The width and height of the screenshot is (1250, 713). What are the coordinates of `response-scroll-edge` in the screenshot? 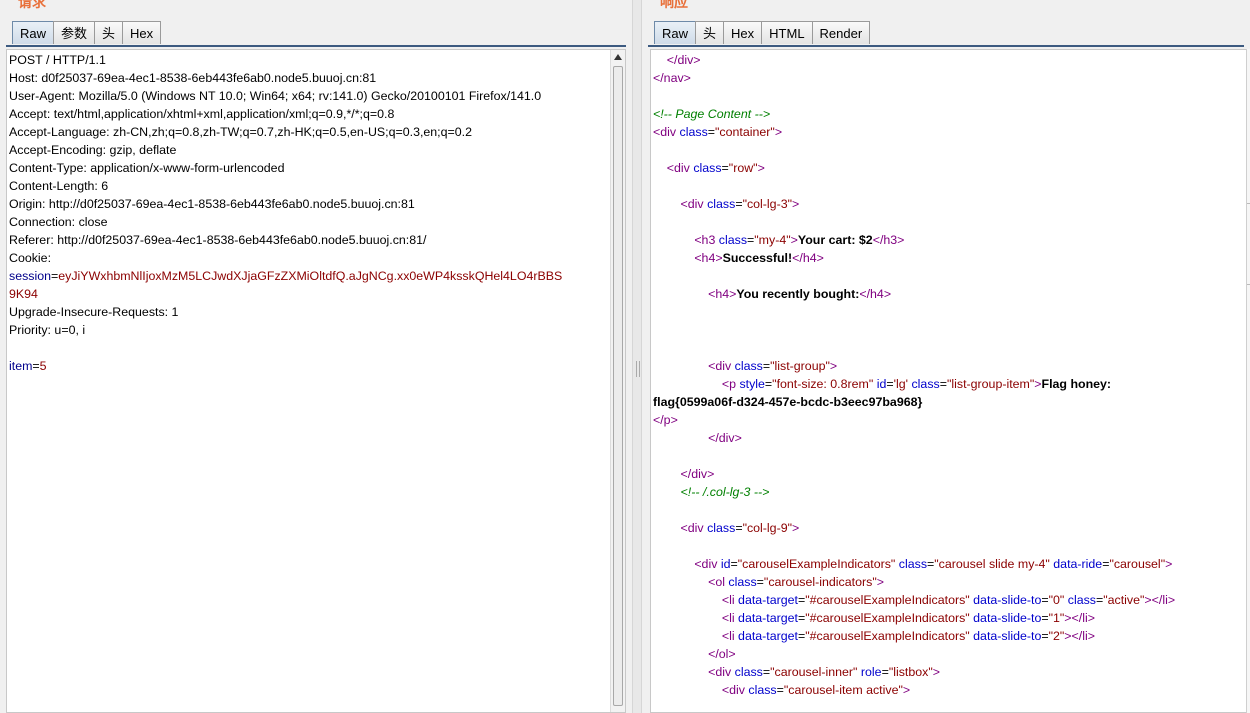 It's located at (1248, 381).